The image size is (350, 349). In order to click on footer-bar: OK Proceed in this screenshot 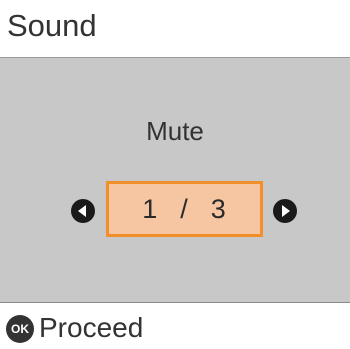, I will do `click(175, 326)`.